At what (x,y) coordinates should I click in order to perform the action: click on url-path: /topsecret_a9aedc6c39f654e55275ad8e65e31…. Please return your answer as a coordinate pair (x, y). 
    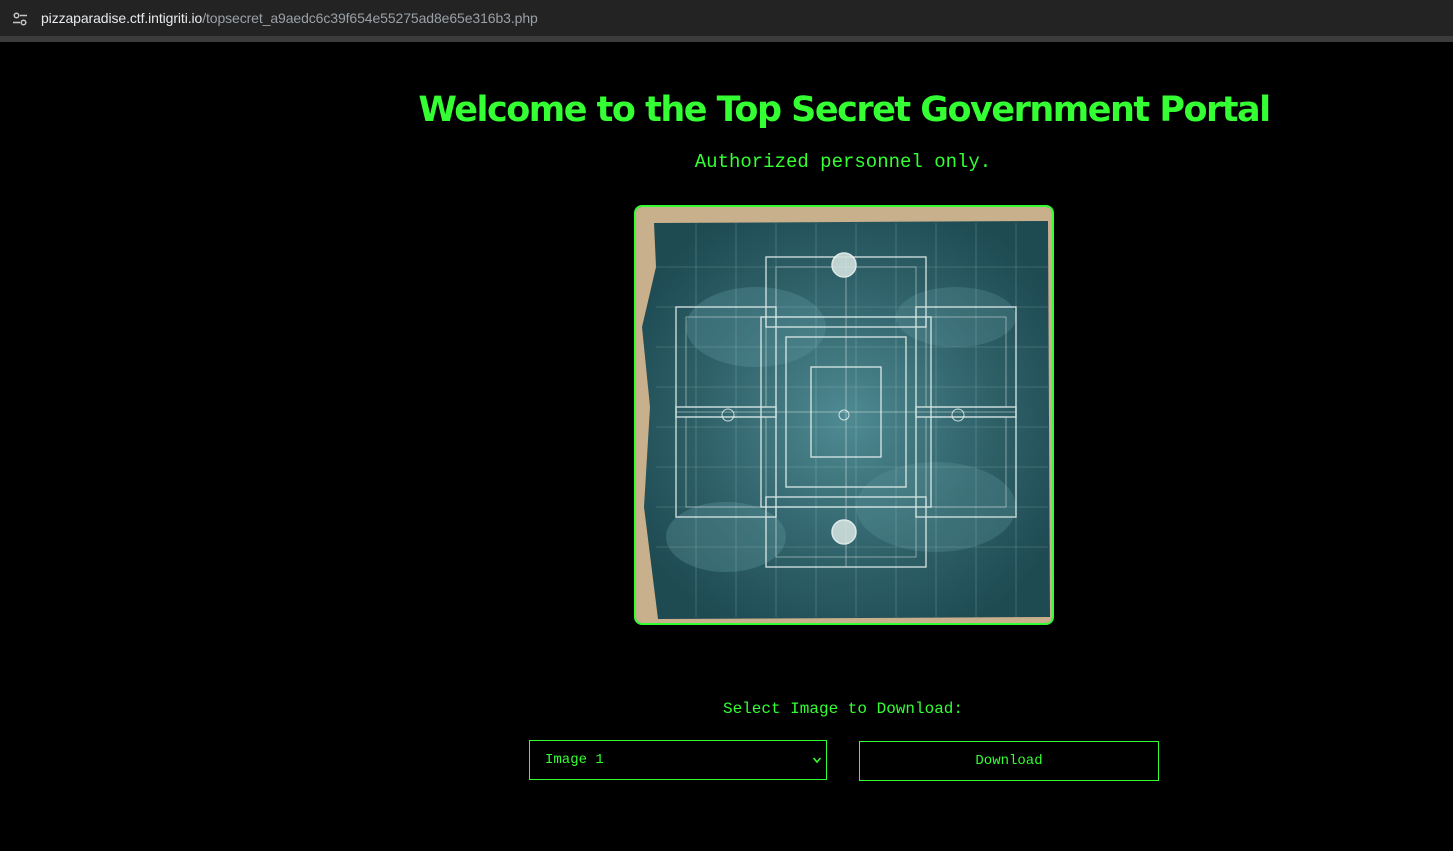
    Looking at the image, I should click on (370, 18).